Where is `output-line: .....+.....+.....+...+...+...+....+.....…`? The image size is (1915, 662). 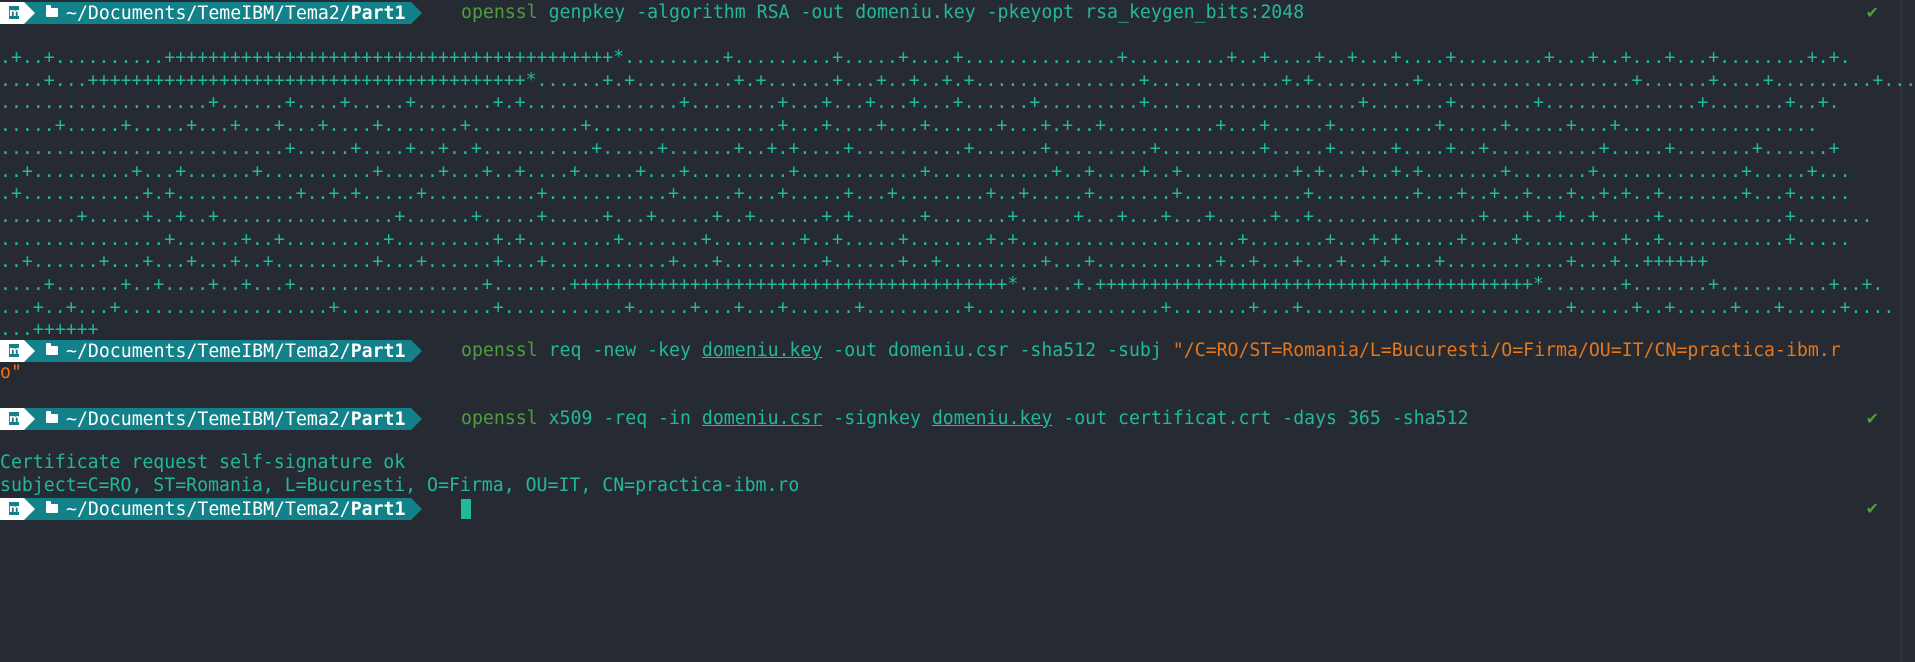 output-line: .....+.....+.....+...+...+...+....+.....… is located at coordinates (909, 126).